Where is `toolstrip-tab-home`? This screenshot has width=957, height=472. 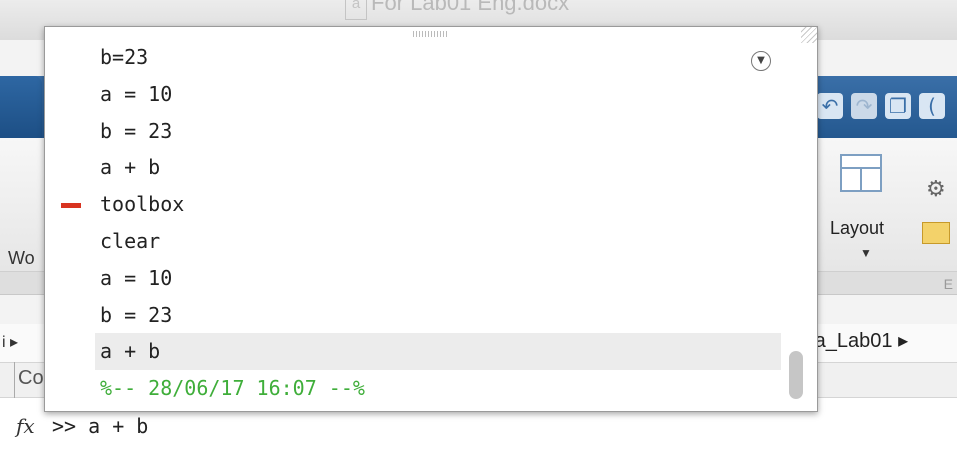
toolstrip-tab-home is located at coordinates (21, 107).